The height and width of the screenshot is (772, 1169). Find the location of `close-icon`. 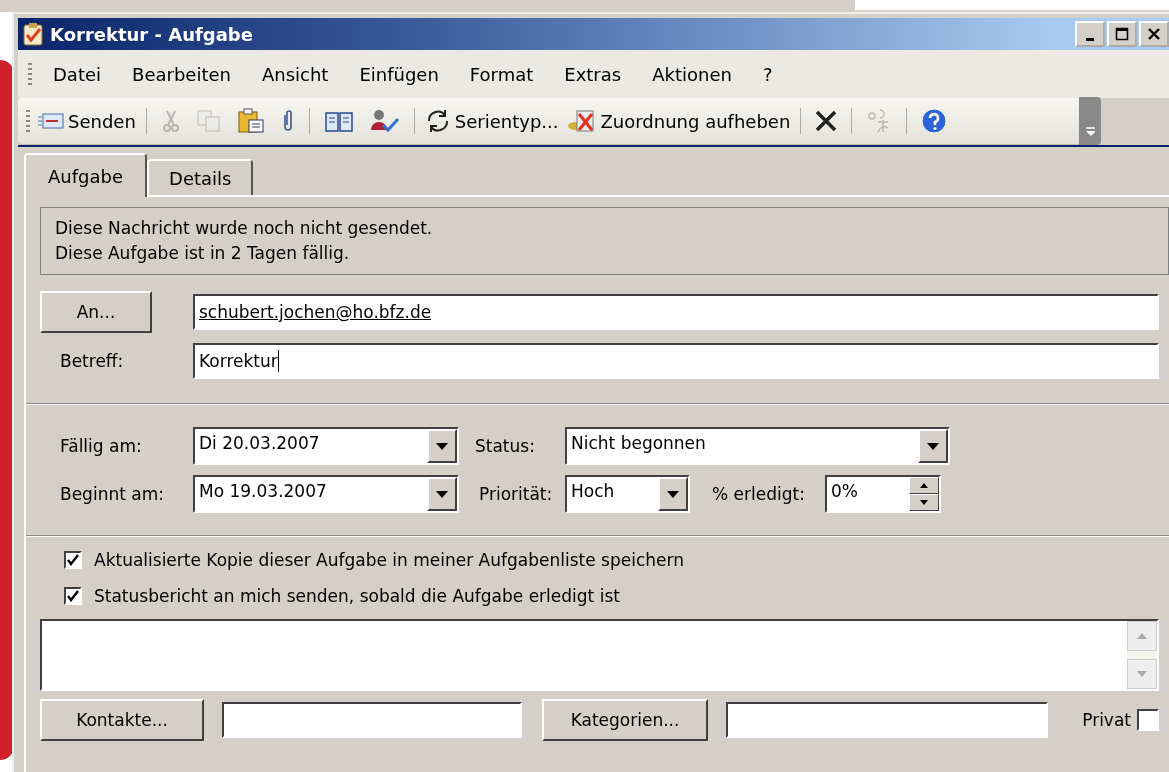

close-icon is located at coordinates (1154, 34).